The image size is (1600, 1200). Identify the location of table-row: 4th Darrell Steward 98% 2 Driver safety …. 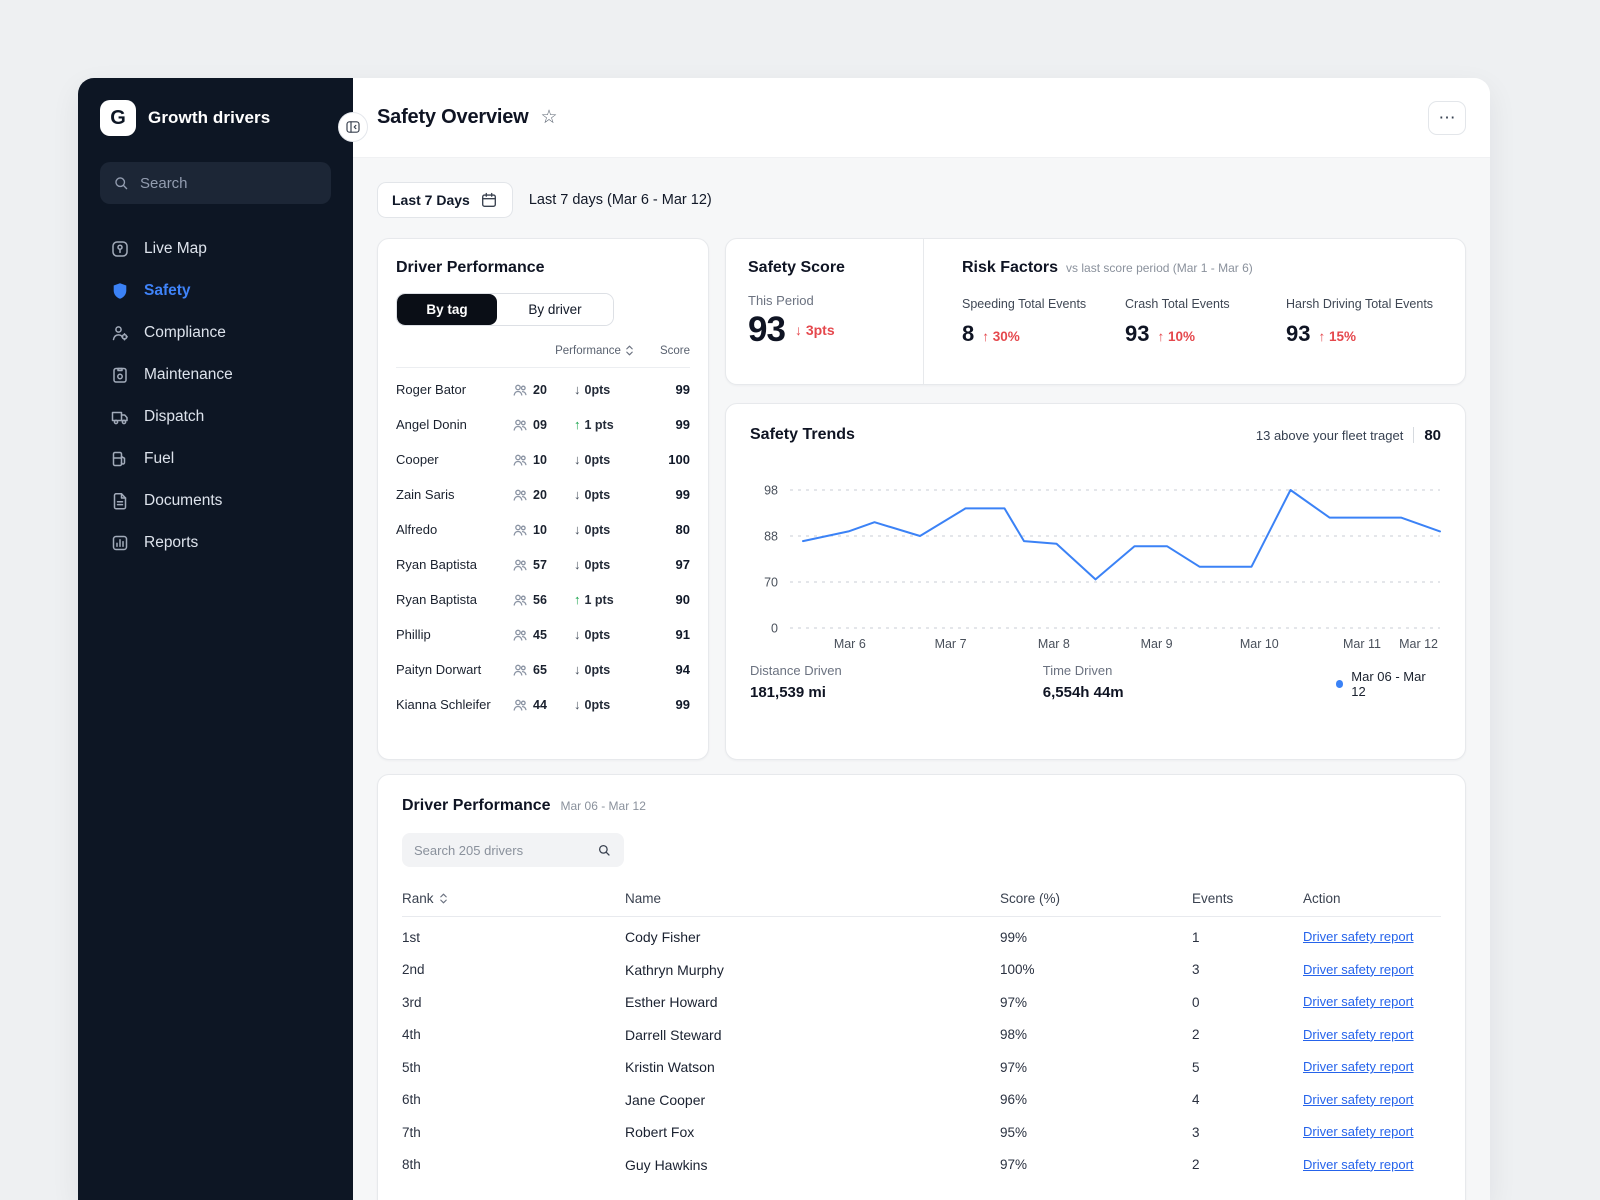
(921, 1035).